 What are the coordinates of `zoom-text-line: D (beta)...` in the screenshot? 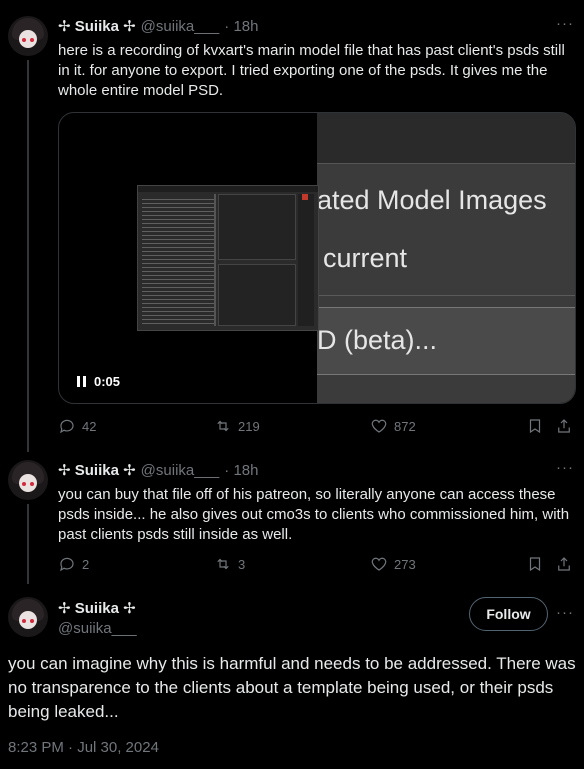 It's located at (377, 340).